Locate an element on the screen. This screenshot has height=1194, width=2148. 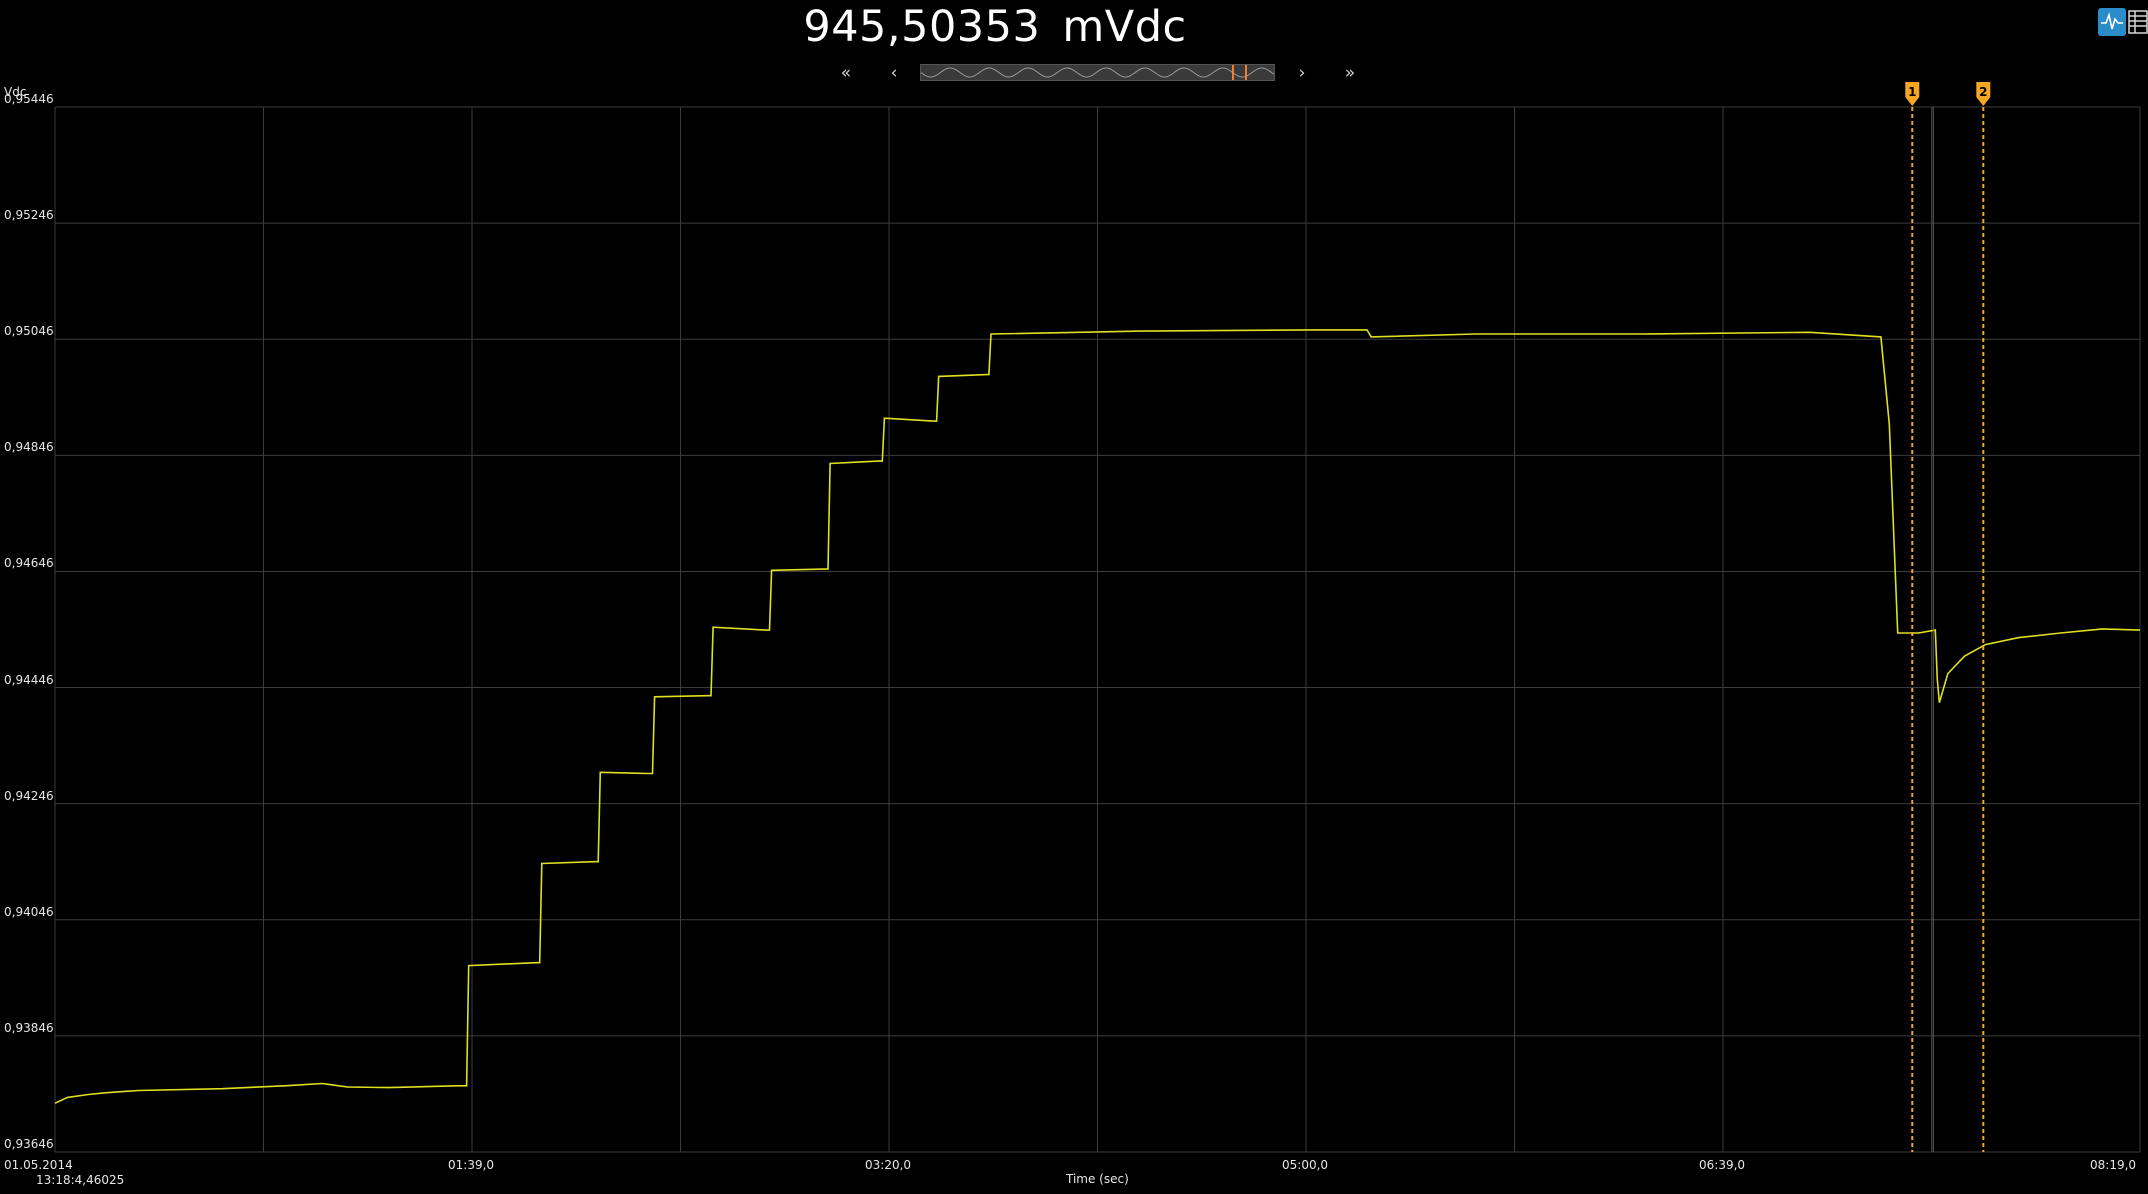
marker-1: 1 is located at coordinates (1912, 617).